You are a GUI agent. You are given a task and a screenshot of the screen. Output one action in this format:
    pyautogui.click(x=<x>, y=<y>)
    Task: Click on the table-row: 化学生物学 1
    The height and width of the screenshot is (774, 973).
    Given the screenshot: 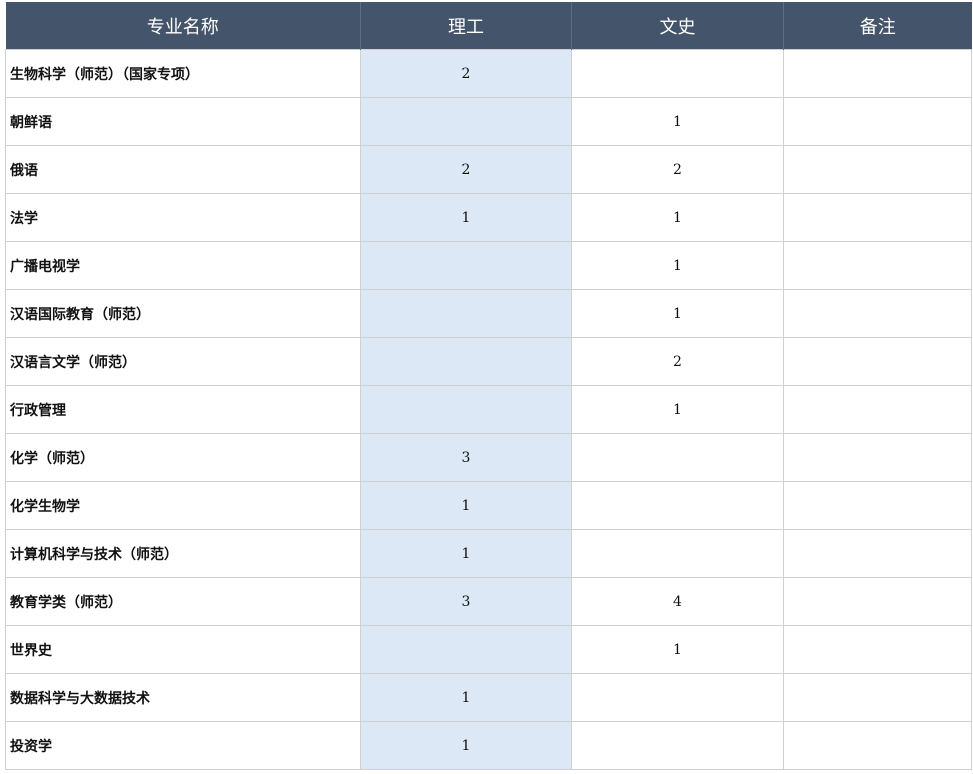 What is the action you would take?
    pyautogui.click(x=488, y=505)
    